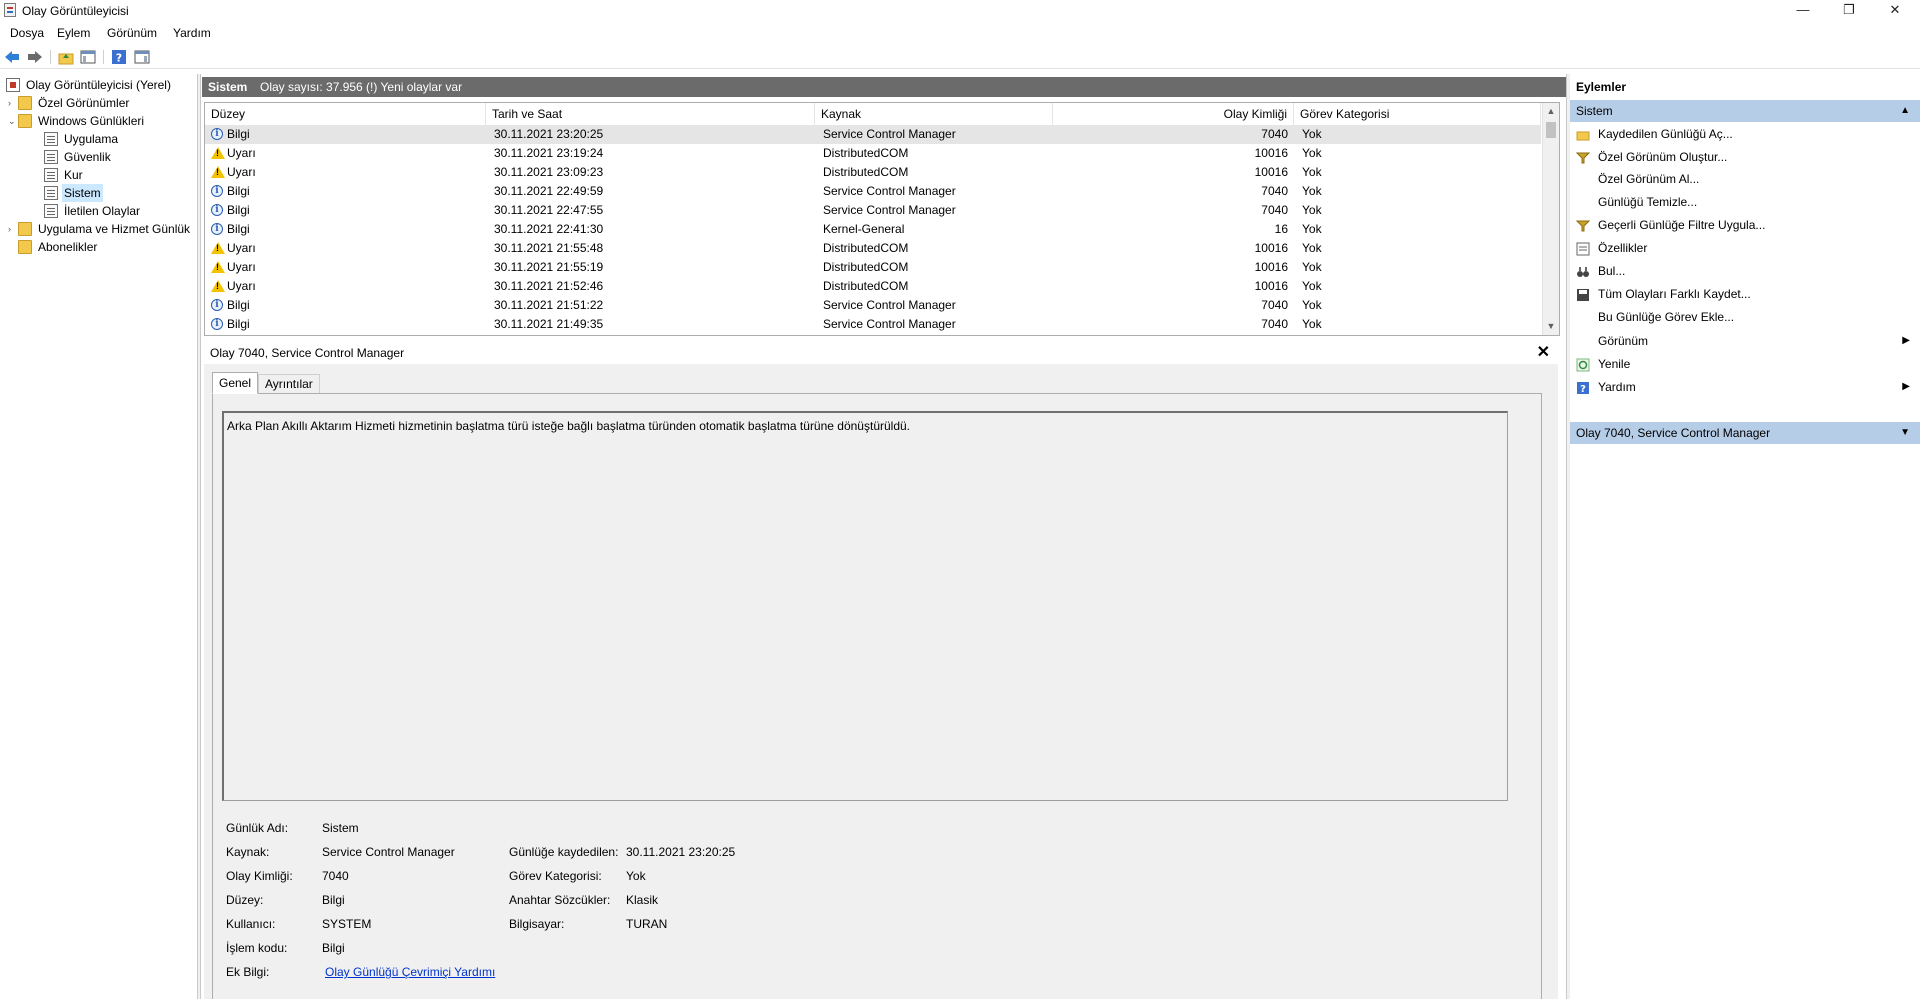  I want to click on event-source: Kernel-General, so click(864, 229).